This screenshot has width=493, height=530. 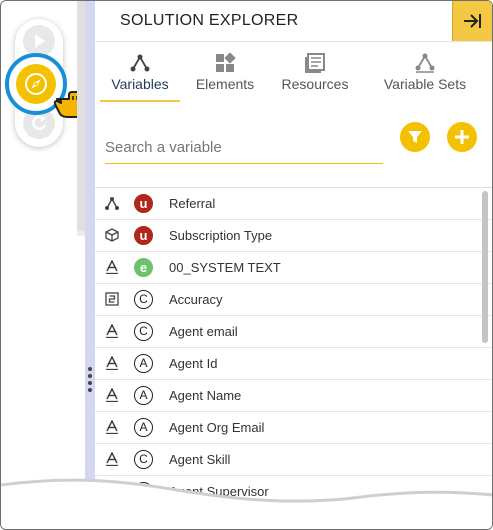 What do you see at coordinates (140, 63) in the screenshot?
I see `variables-icon` at bounding box center [140, 63].